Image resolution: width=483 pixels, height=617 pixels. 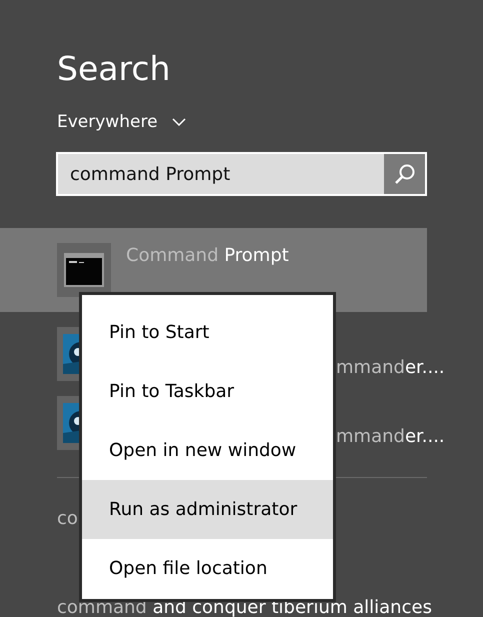 What do you see at coordinates (84, 270) in the screenshot?
I see `command-prompt-icon` at bounding box center [84, 270].